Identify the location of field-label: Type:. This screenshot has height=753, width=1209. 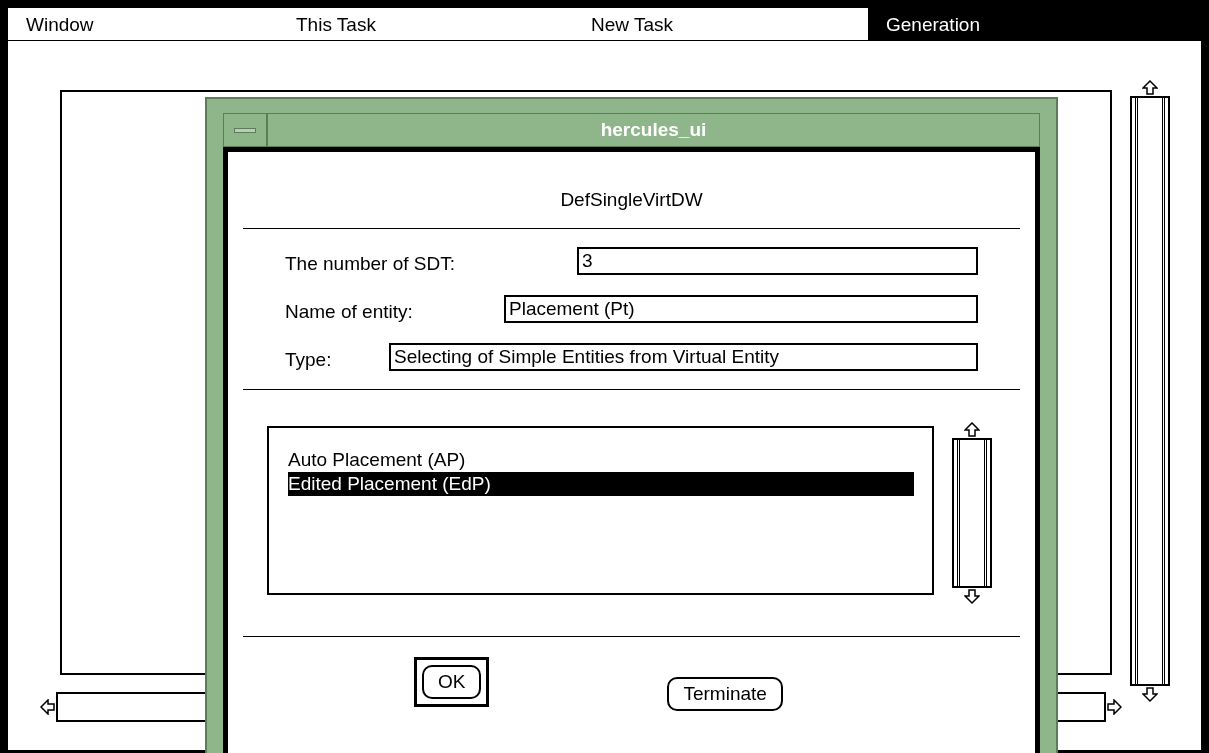
(308, 359).